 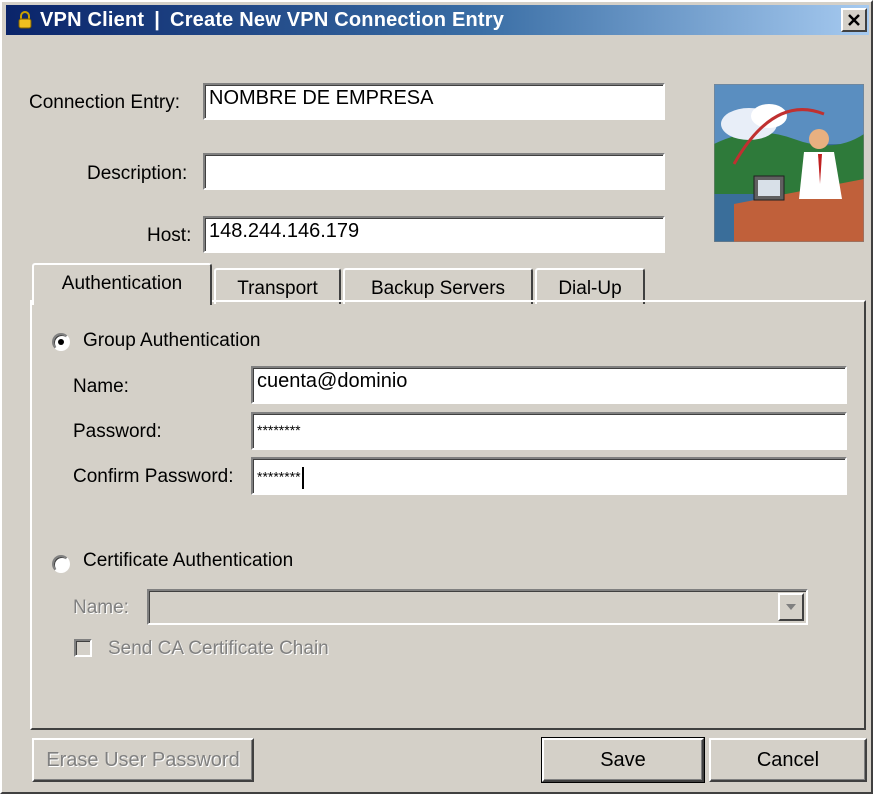 I want to click on certificate-authentication-radio, so click(x=61, y=564).